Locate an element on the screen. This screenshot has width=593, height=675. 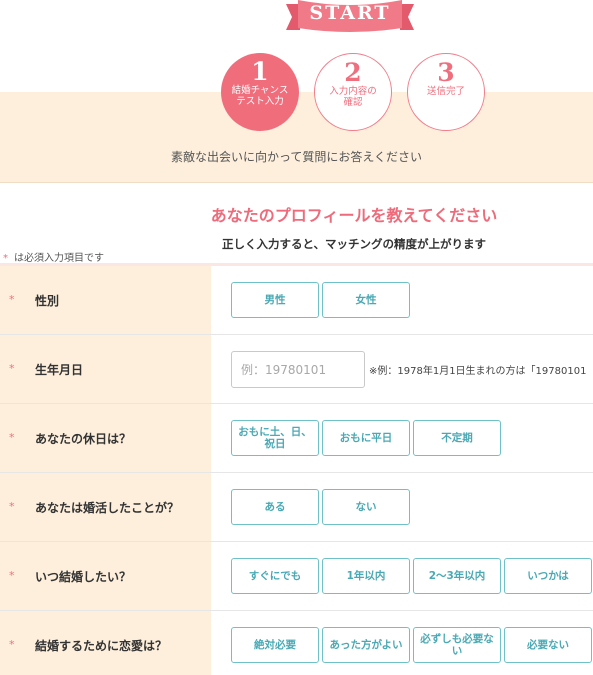
start-label: START is located at coordinates (350, 13).